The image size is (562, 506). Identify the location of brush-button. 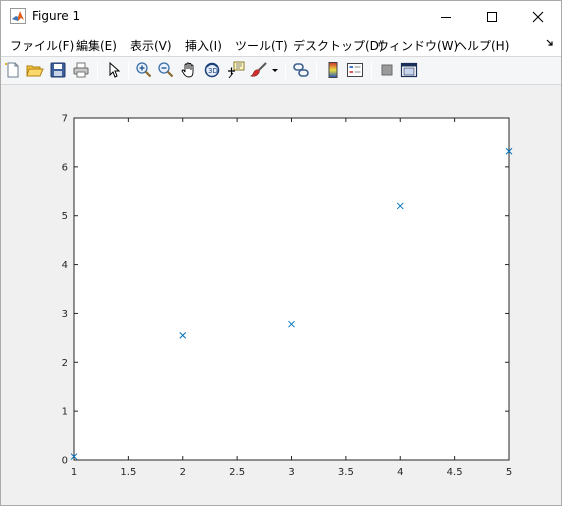
(259, 70).